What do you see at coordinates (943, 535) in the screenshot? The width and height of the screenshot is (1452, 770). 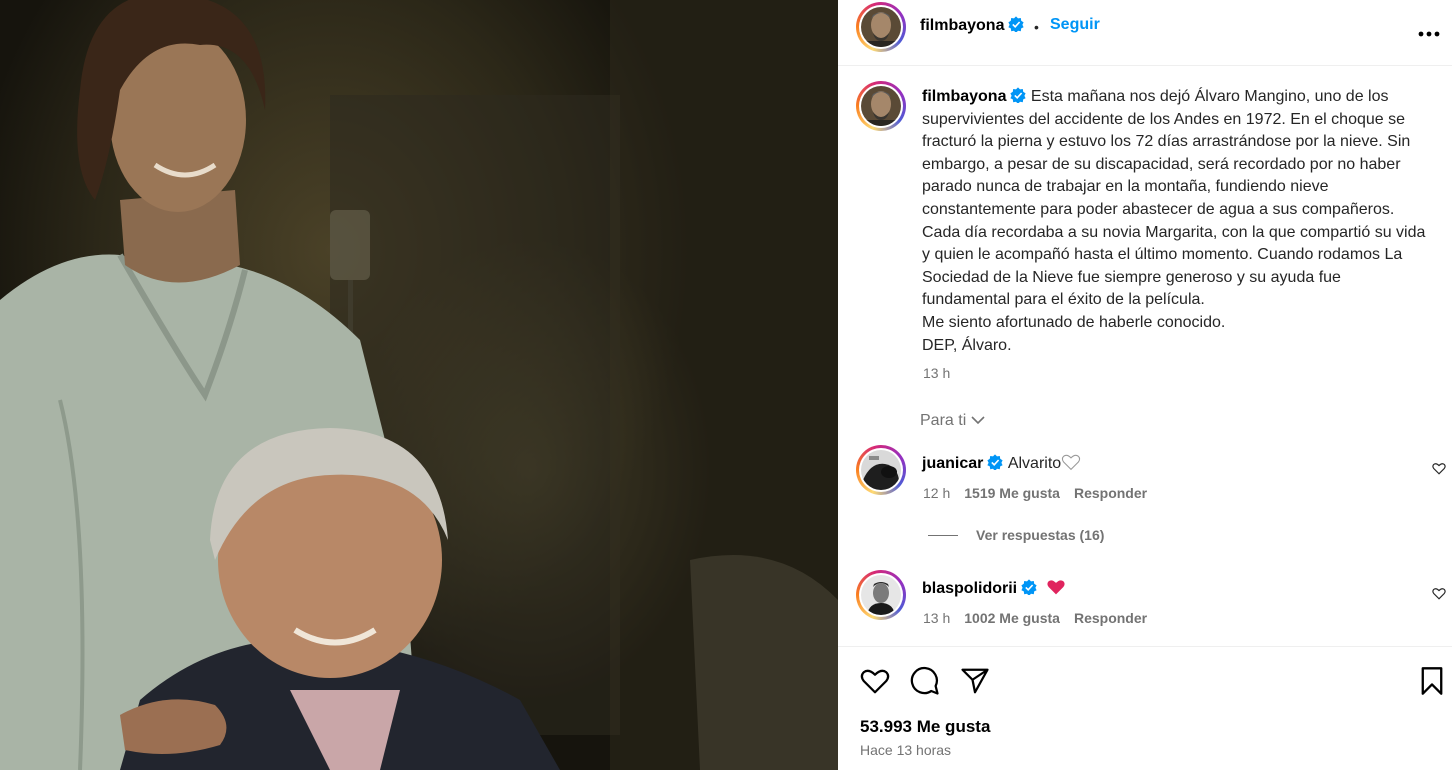 I see `replies-divider-line` at bounding box center [943, 535].